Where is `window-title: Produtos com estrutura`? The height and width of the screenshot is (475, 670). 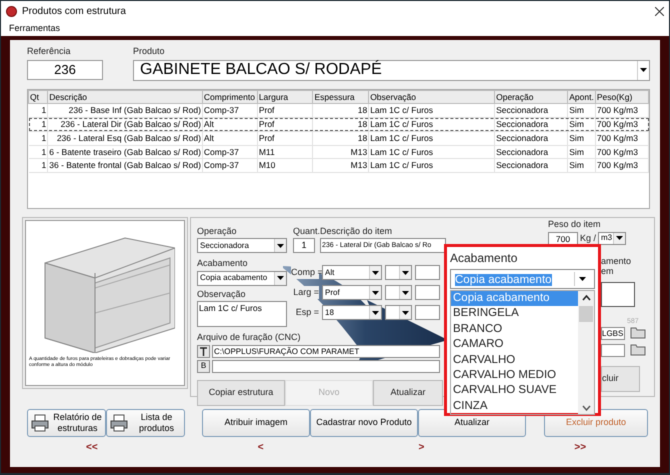 window-title: Produtos com estrutura is located at coordinates (74, 11).